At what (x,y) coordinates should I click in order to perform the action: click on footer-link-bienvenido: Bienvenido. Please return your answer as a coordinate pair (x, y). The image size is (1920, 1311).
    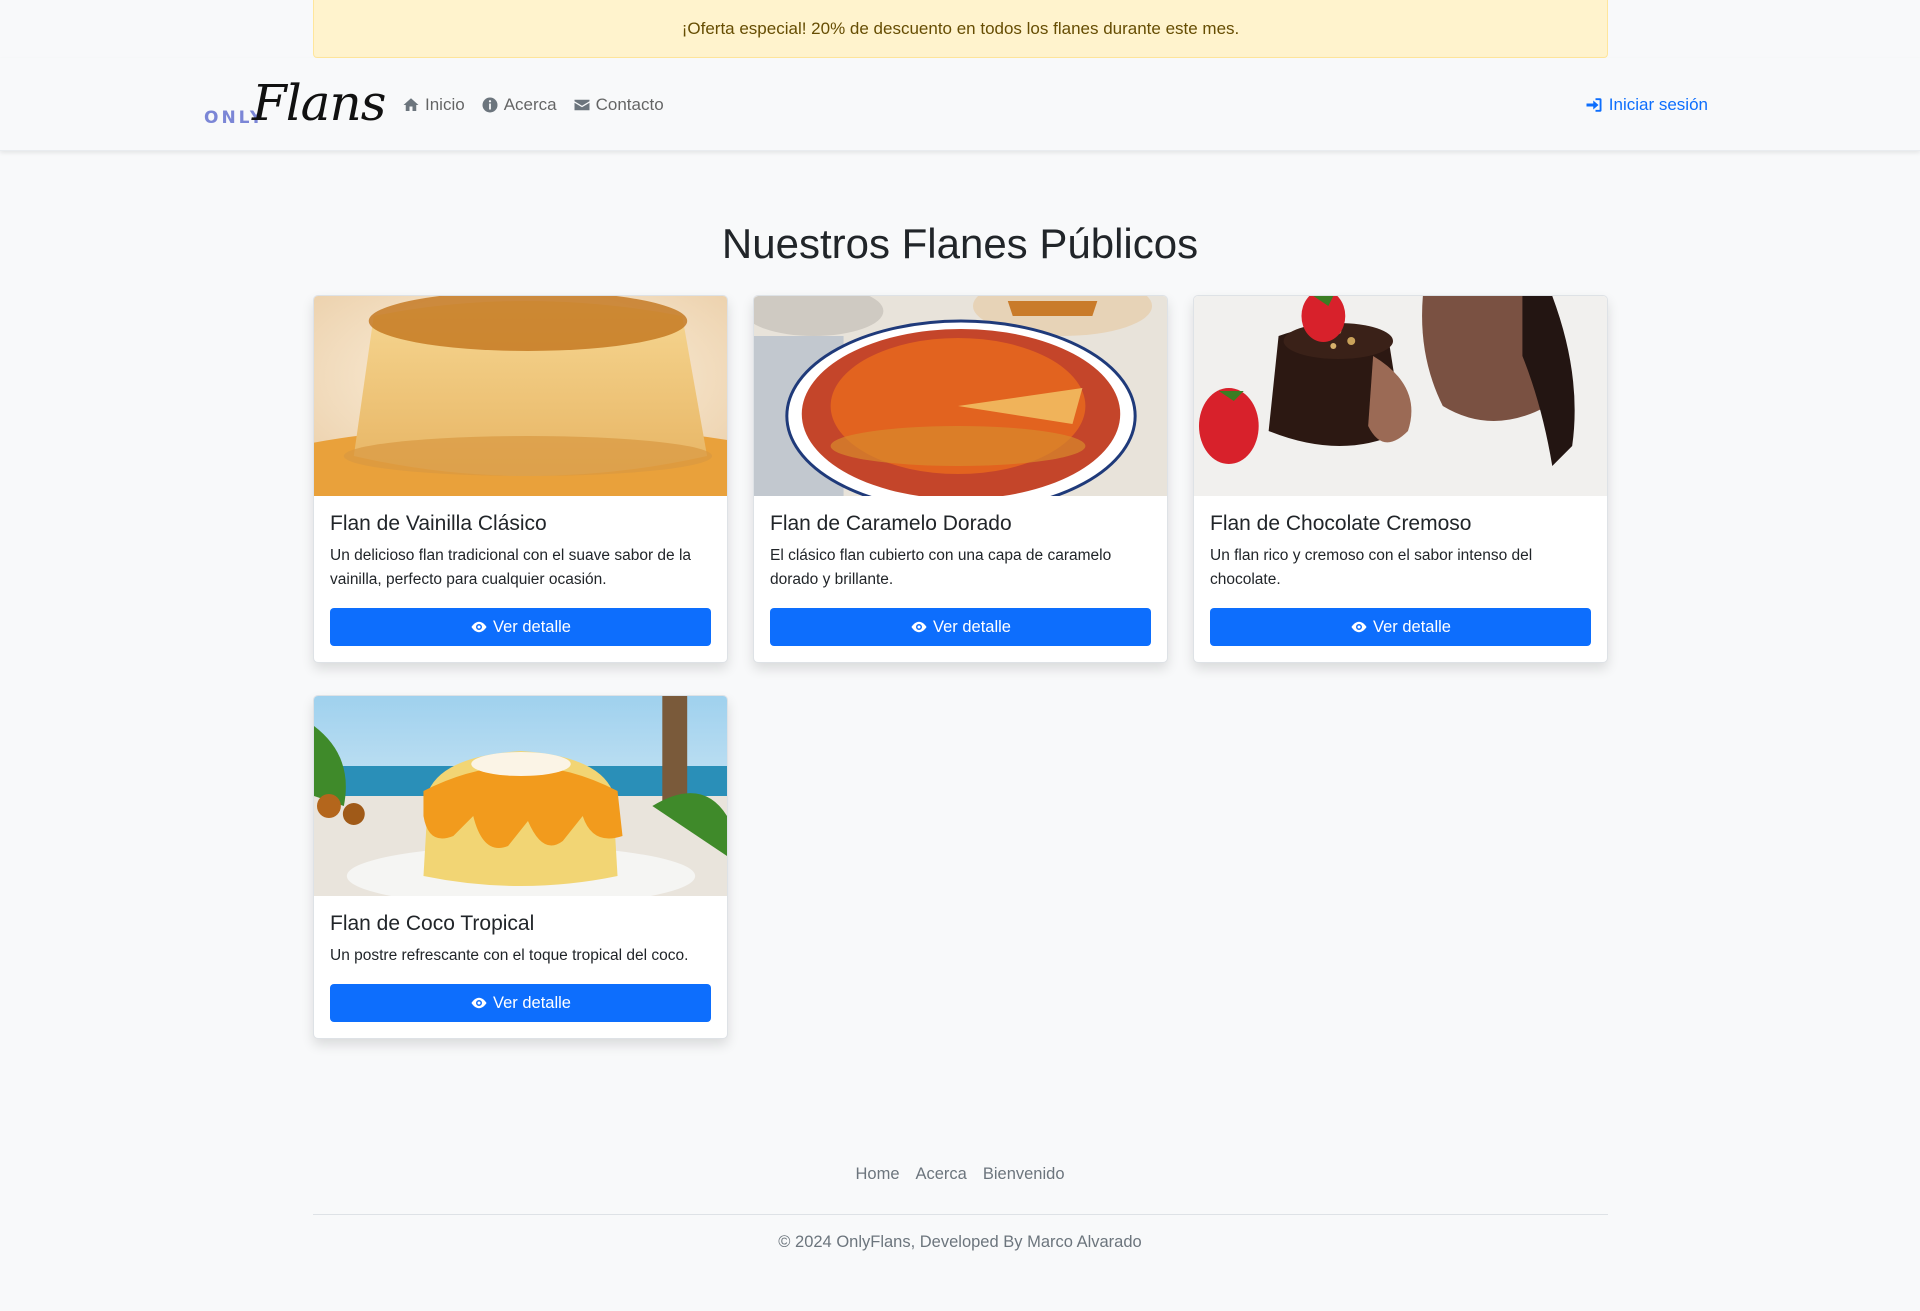
    Looking at the image, I should click on (1024, 1174).